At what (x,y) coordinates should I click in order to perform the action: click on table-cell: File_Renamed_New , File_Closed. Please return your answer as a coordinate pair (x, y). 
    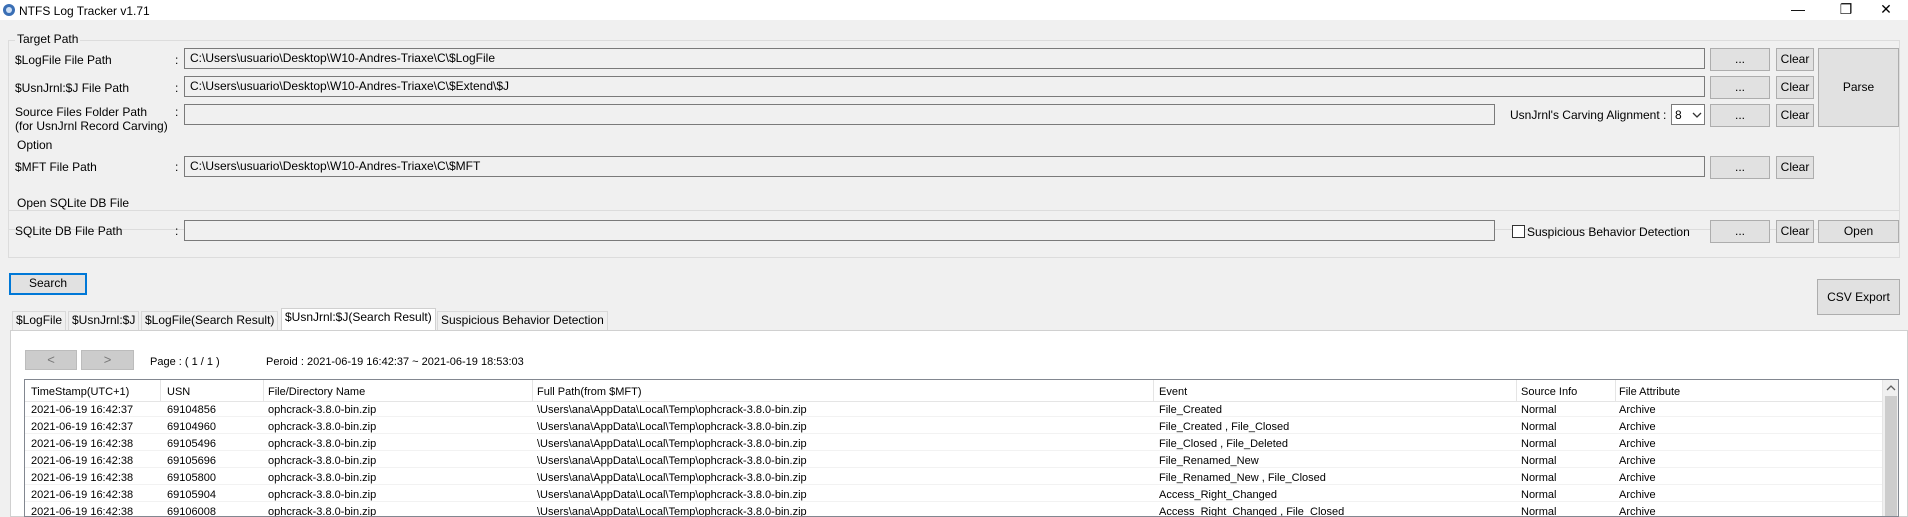
    Looking at the image, I should click on (1242, 478).